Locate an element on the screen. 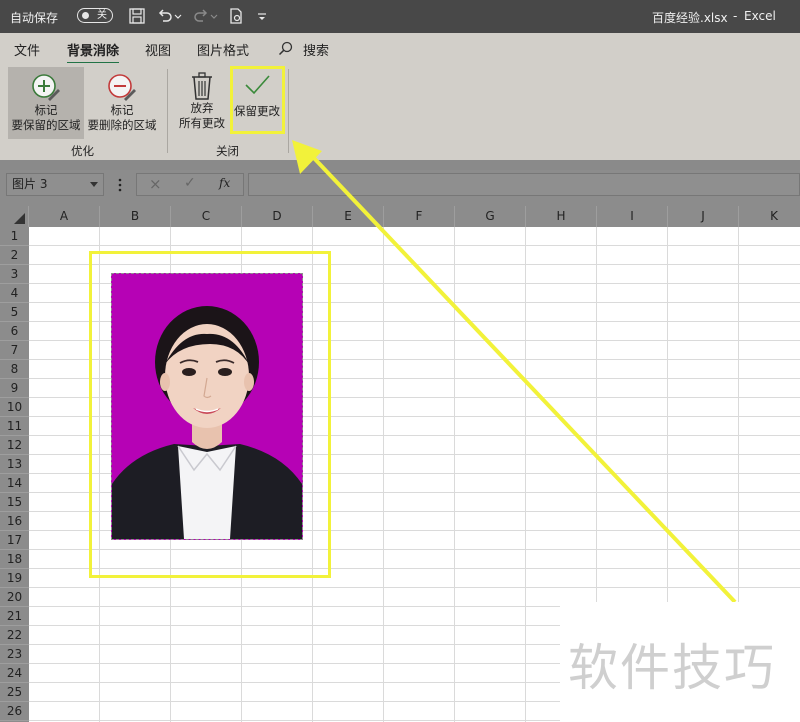 This screenshot has width=800, height=722. watermark-text: 软件技巧 is located at coordinates (672, 668).